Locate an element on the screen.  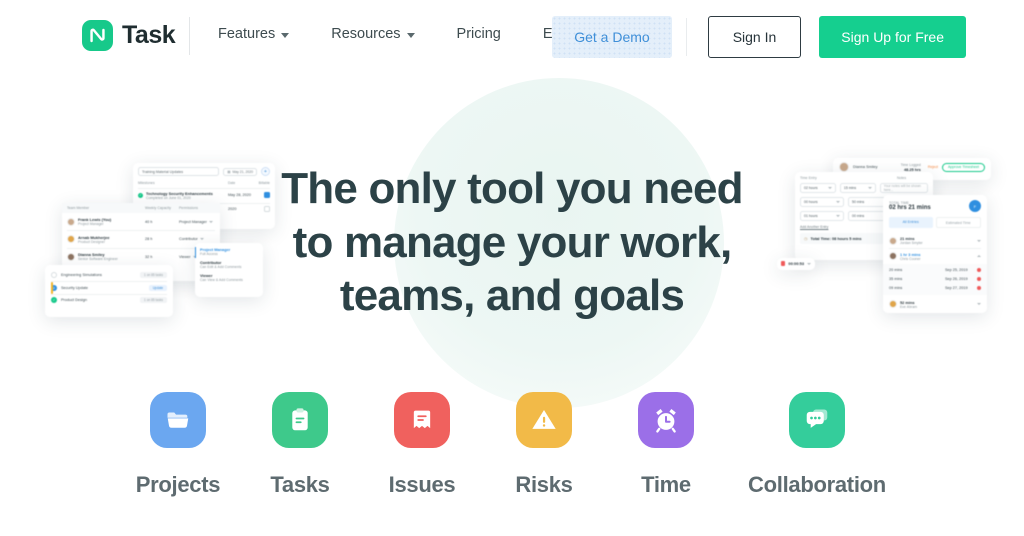
header-divider is located at coordinates (189, 36).